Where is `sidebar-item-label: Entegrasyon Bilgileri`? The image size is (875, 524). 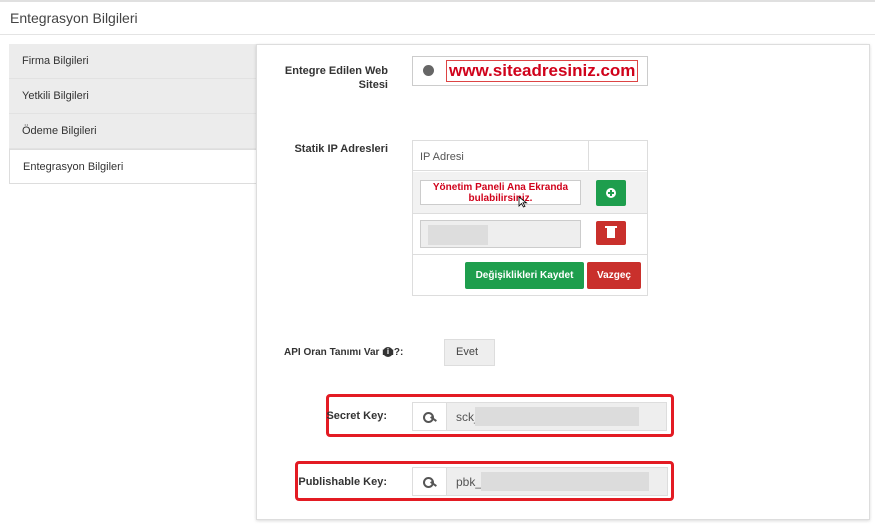
sidebar-item-label: Entegrasyon Bilgileri is located at coordinates (73, 167).